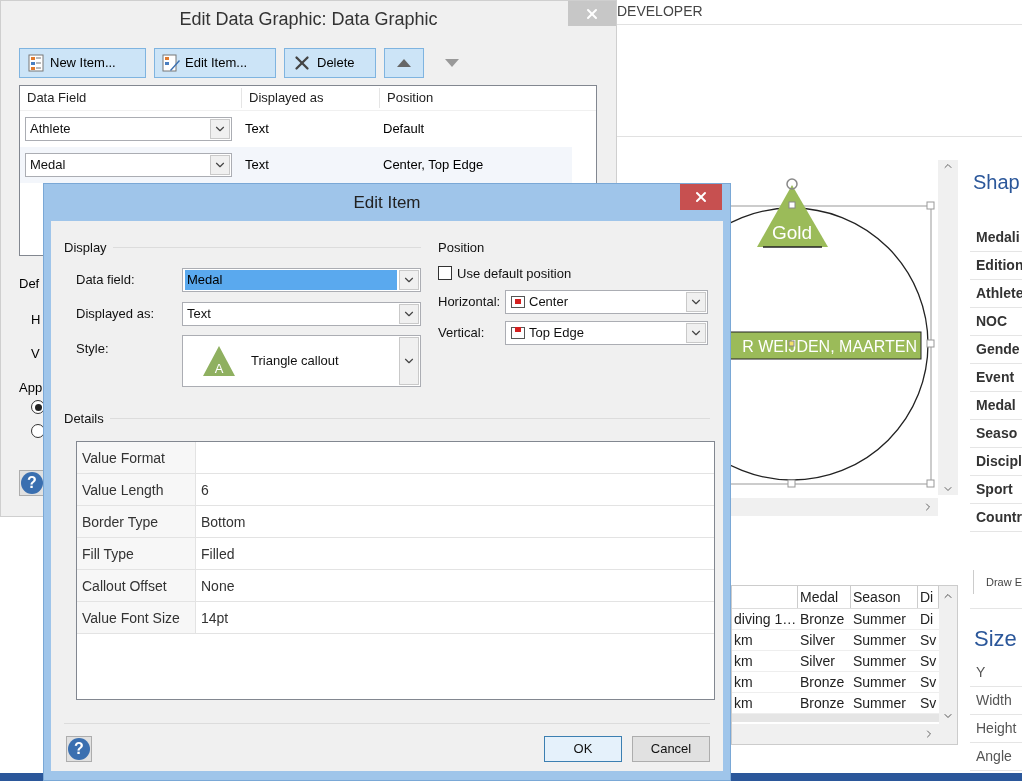 This screenshot has width=1022, height=781. What do you see at coordinates (996, 406) in the screenshot?
I see `shape-data-label: Medal` at bounding box center [996, 406].